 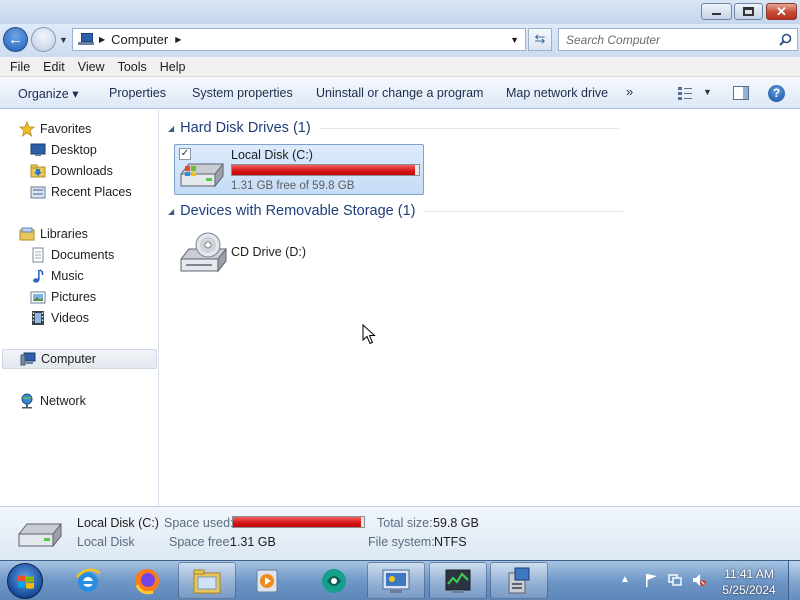 I want to click on search-icon, so click(x=785, y=39).